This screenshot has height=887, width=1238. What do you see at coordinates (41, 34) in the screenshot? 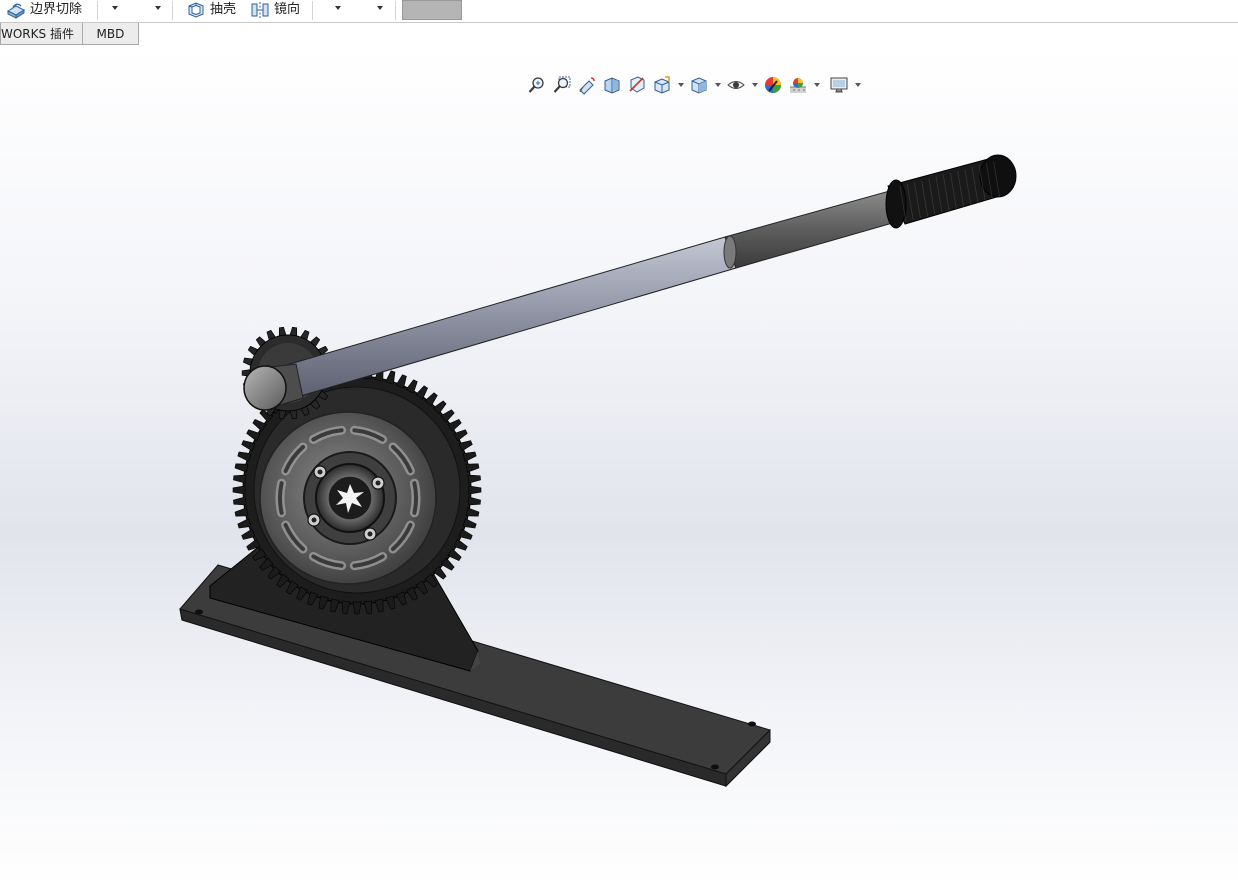
I see `tab-works-addins: WORKS 插件` at bounding box center [41, 34].